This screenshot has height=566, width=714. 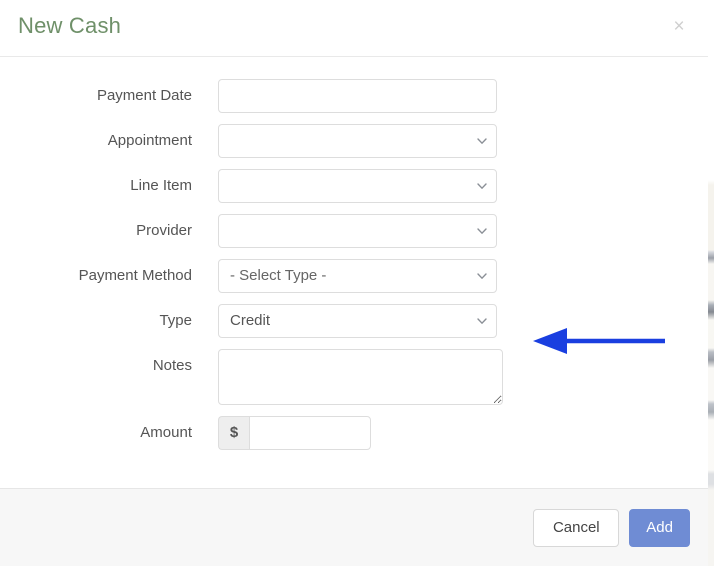 I want to click on field-wrap-line-item, so click(x=357, y=186).